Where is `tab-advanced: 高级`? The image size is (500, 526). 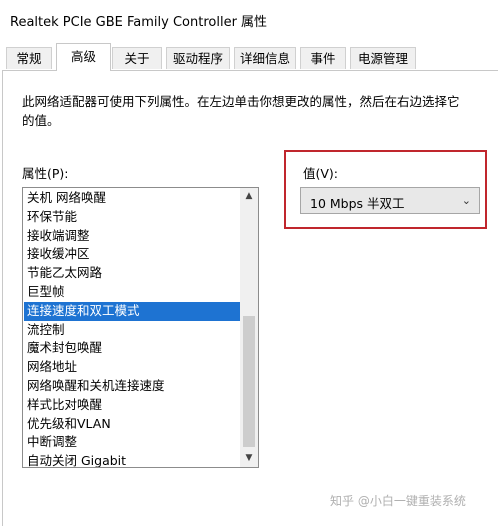
tab-advanced: 高级 is located at coordinates (83, 57).